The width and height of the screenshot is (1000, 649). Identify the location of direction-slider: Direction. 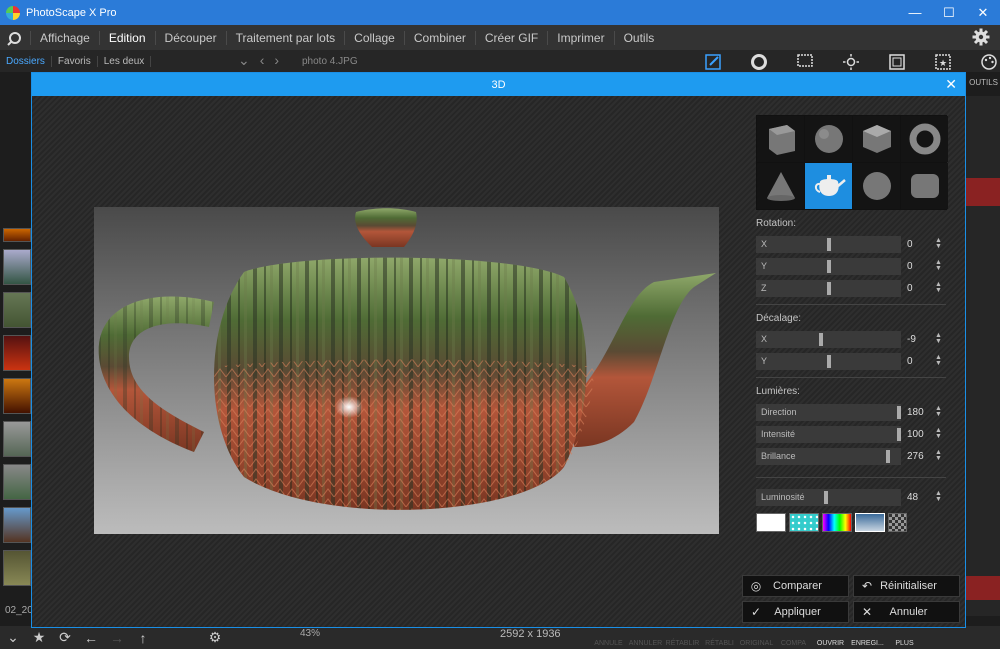
(828, 412).